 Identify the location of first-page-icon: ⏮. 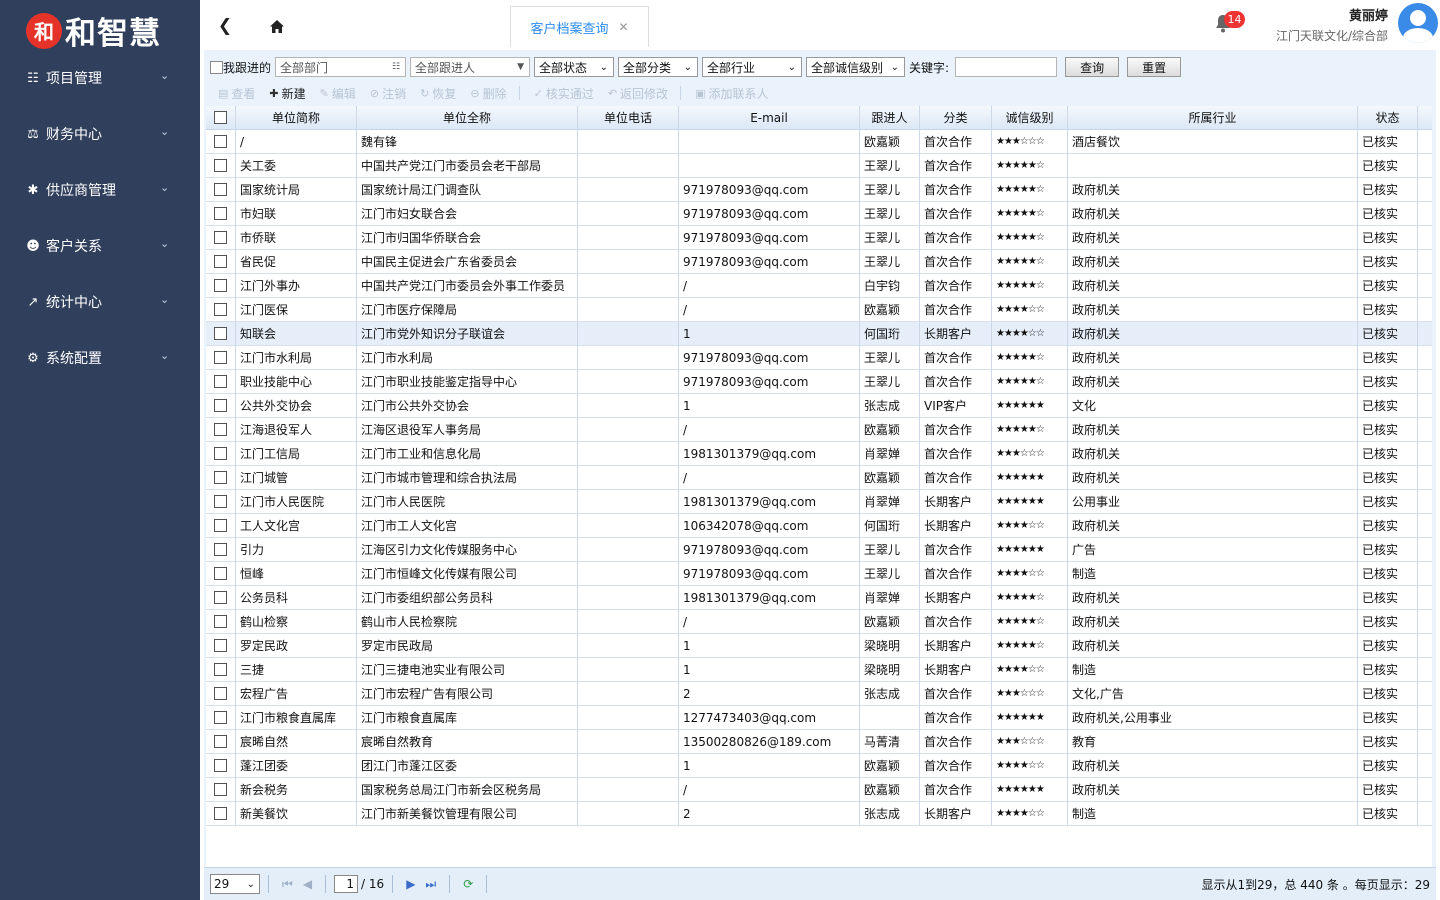
(287, 884).